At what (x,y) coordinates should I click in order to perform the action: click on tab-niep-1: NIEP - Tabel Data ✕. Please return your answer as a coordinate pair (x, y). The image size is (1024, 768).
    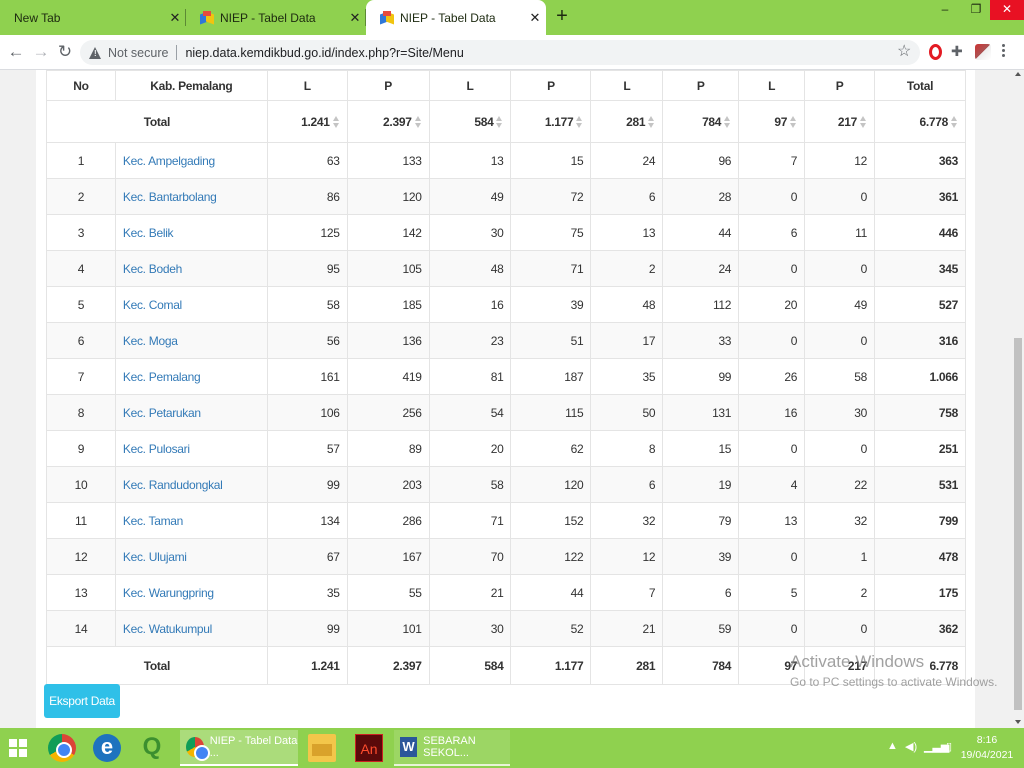
    Looking at the image, I should click on (276, 17).